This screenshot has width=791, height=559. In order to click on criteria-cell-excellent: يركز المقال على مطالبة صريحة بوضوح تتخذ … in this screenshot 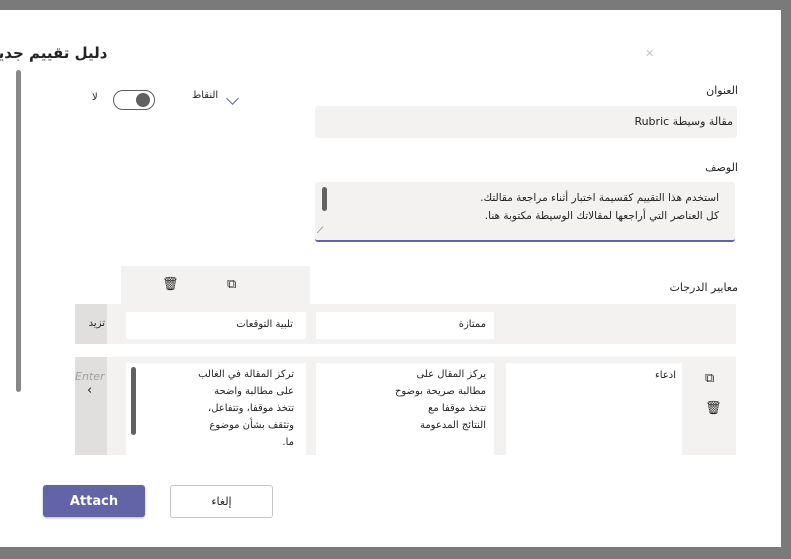, I will do `click(405, 409)`.